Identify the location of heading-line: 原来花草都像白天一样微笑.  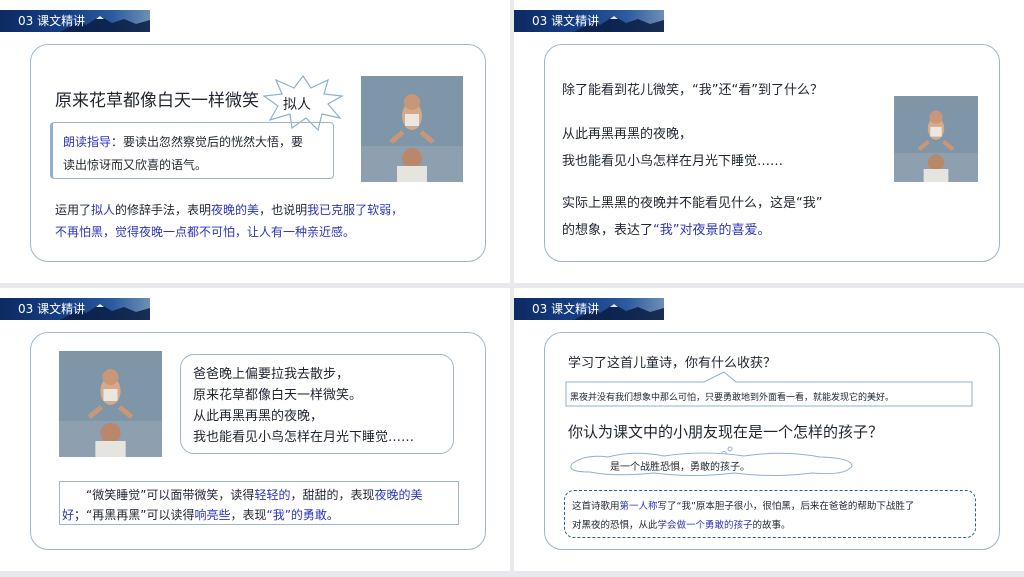
(157, 101).